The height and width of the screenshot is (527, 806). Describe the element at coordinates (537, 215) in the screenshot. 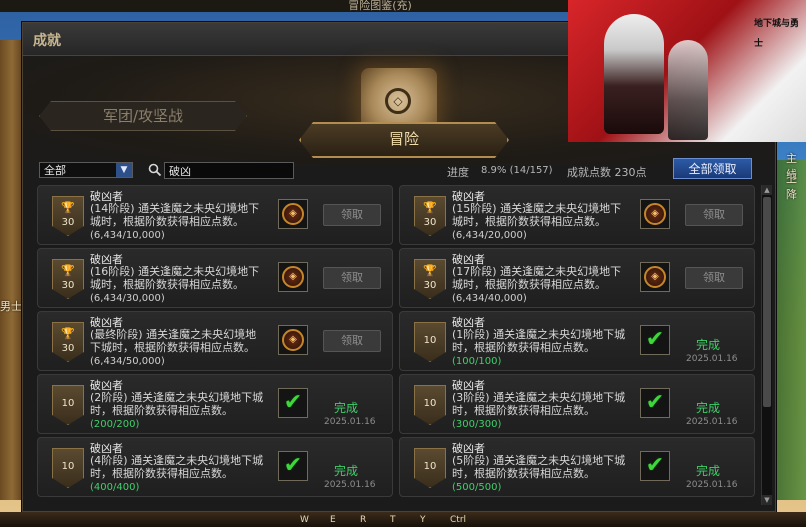

I see `achievement-description: (15阶段) 通关逢魔之未央幻境地下城时，根据阶数获得相应点数。` at that location.